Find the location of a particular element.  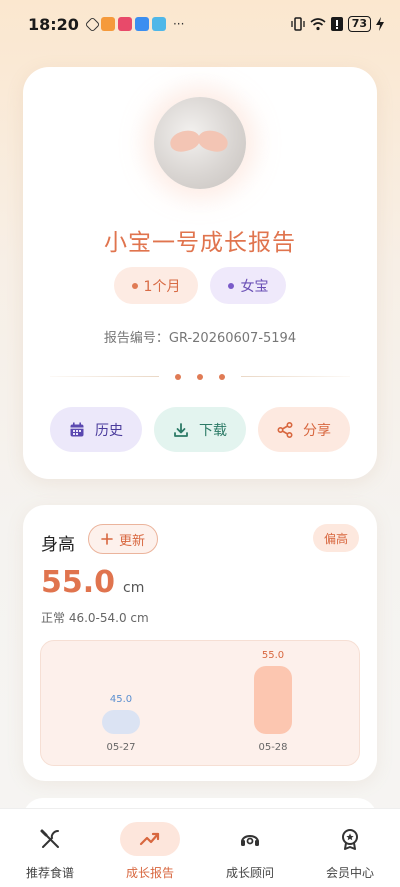

download-button: 下载 is located at coordinates (200, 429).